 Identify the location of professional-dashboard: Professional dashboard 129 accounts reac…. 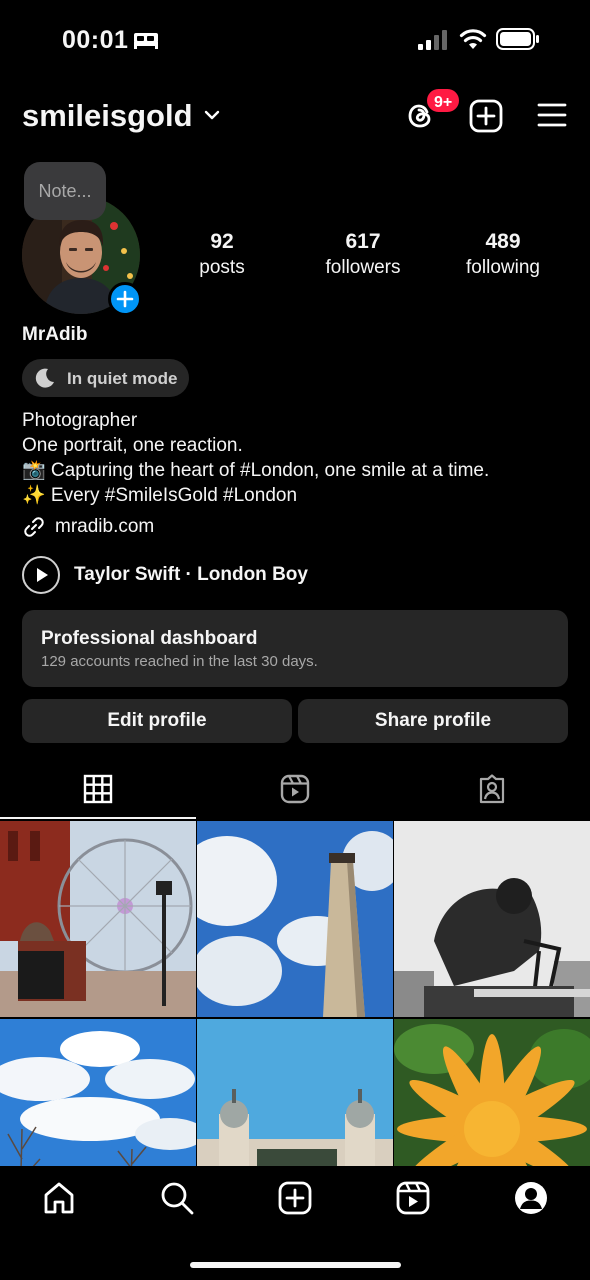
(295, 648).